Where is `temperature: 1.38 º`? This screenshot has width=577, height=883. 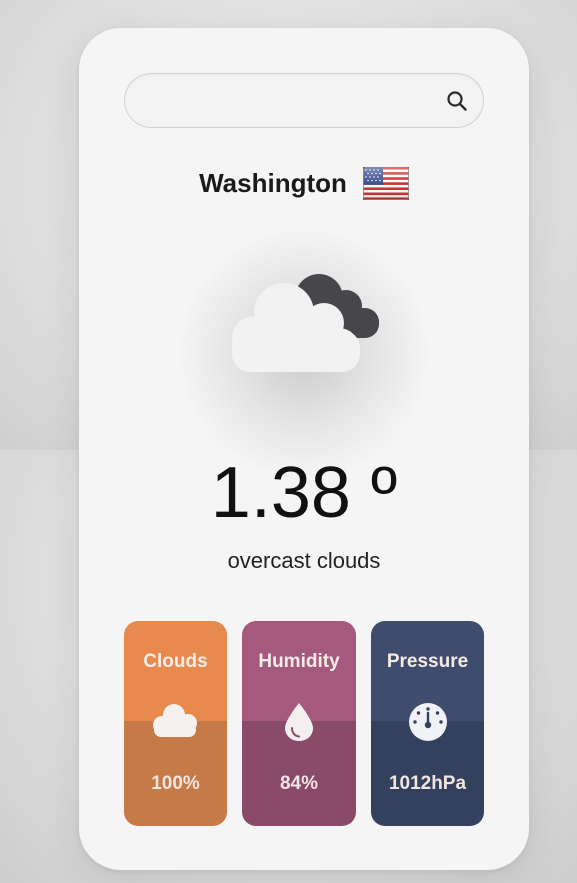
temperature: 1.38 º is located at coordinates (304, 493).